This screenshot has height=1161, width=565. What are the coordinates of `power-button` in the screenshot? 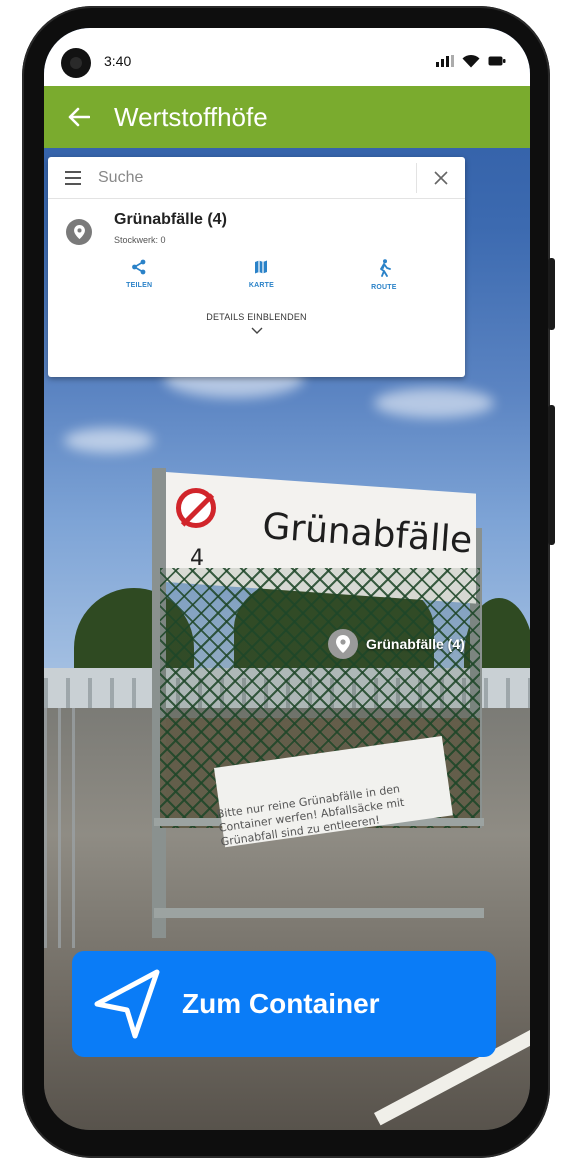 It's located at (551, 475).